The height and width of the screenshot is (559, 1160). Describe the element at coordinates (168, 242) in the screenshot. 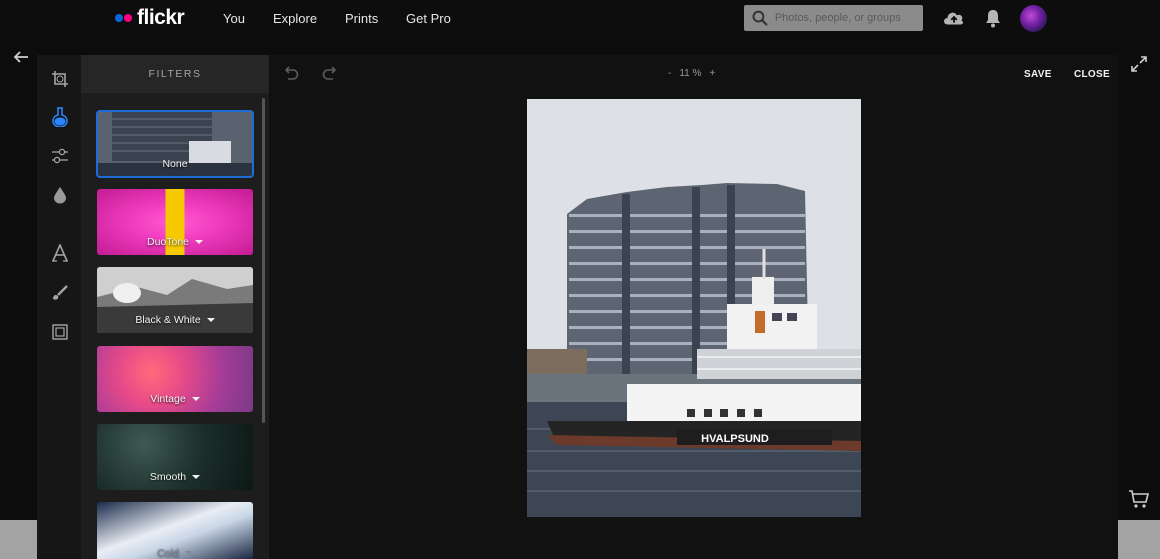

I see `filter-duotone-label: DuoTone` at that location.